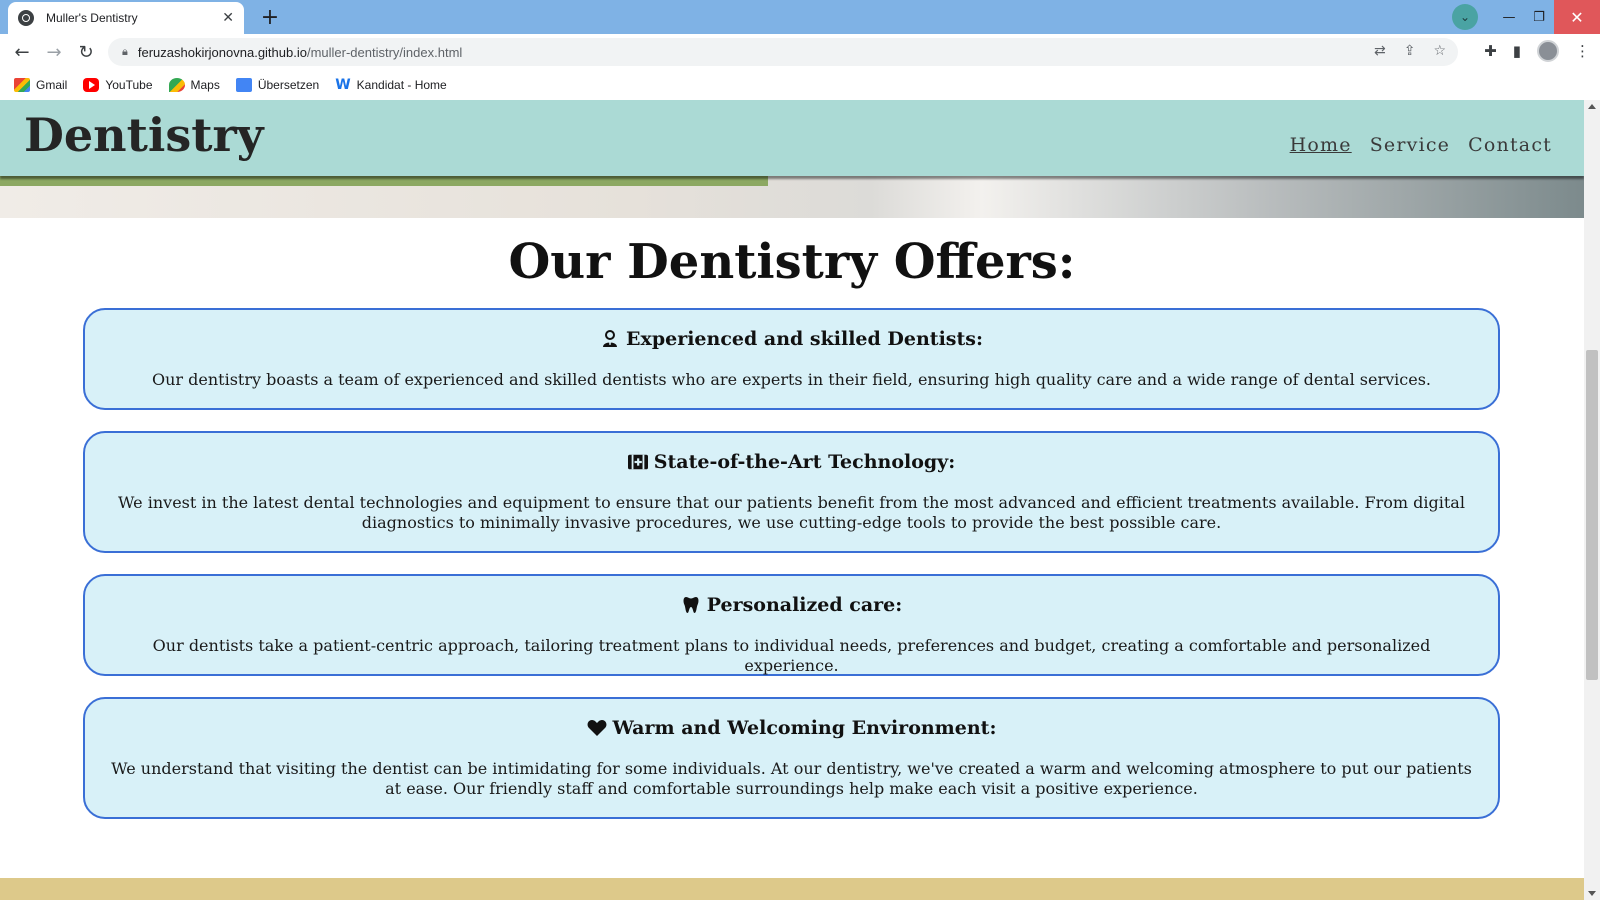 This screenshot has height=900, width=1600. Describe the element at coordinates (1465, 17) in the screenshot. I see `tab-search-icon: ⌄` at that location.